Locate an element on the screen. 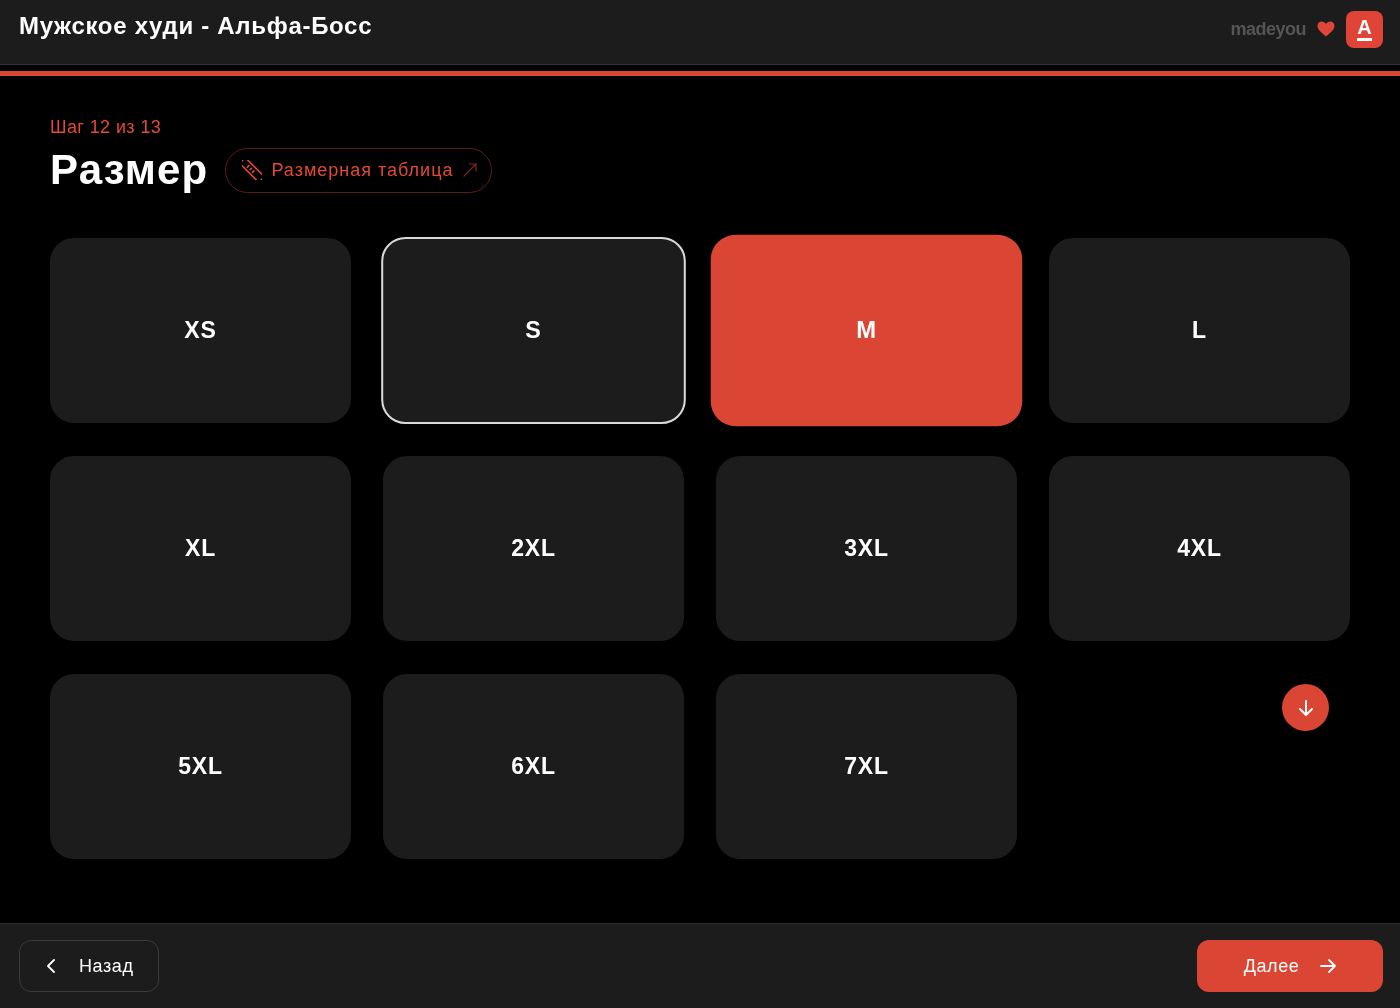 The height and width of the screenshot is (1008, 1400). size-option: 5XL is located at coordinates (200, 766).